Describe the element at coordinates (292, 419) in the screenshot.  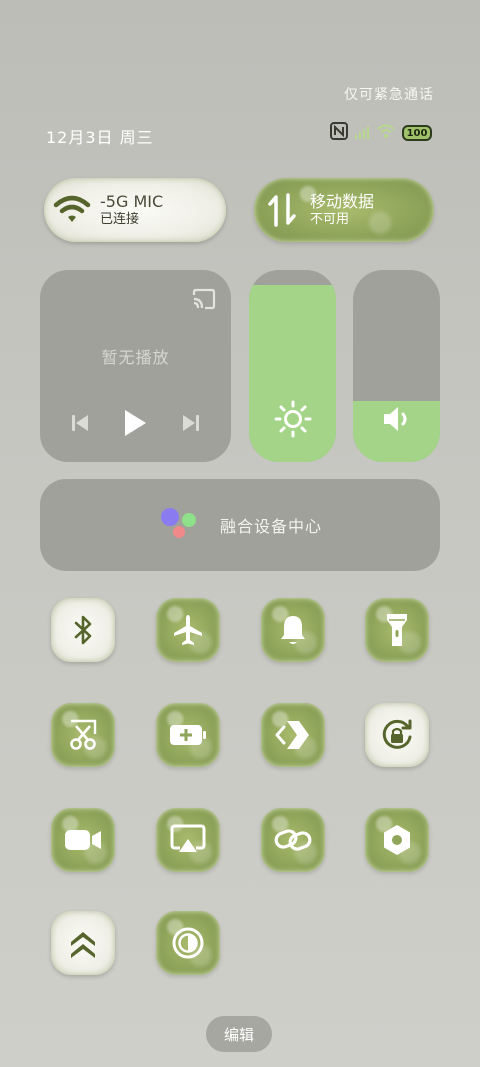
I see `brightness-icon` at that location.